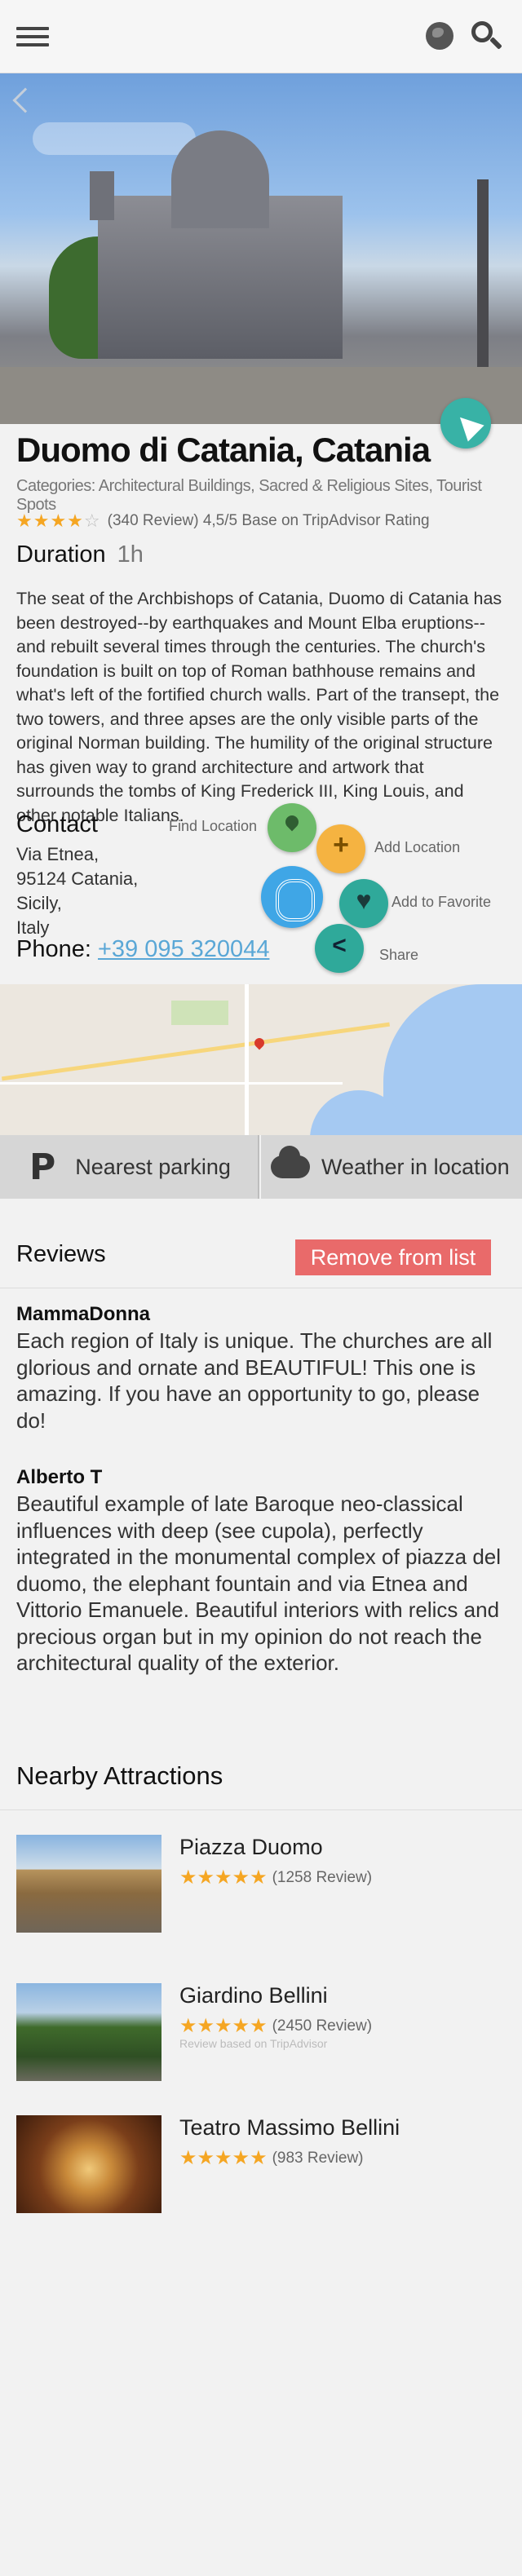 This screenshot has width=522, height=2576. I want to click on attraction-item: Piazza Duomo ★★★★★ (1258 Review), so click(261, 1884).